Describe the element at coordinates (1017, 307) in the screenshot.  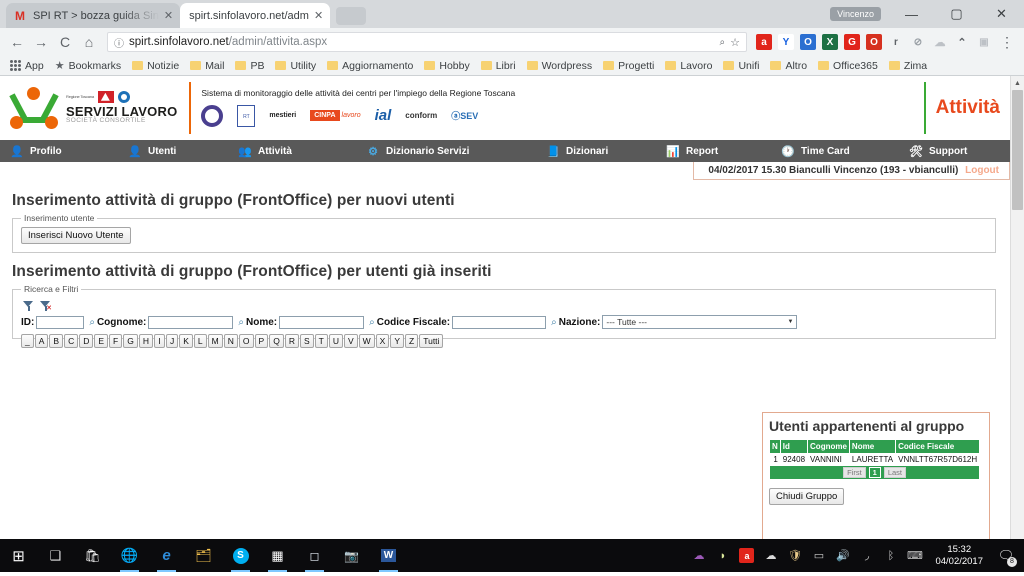
I see `page-scrollbar: ▲` at that location.